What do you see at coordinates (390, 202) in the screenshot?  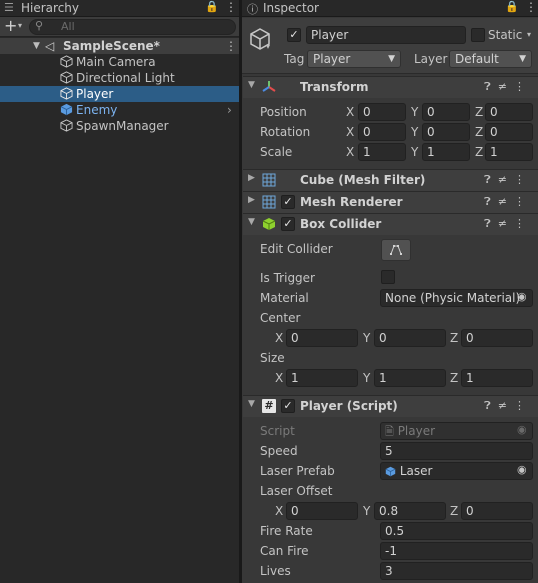 I see `mesh-renderer-header: ▶ ✓ Mesh Renderer ❓︎≠⋮` at bounding box center [390, 202].